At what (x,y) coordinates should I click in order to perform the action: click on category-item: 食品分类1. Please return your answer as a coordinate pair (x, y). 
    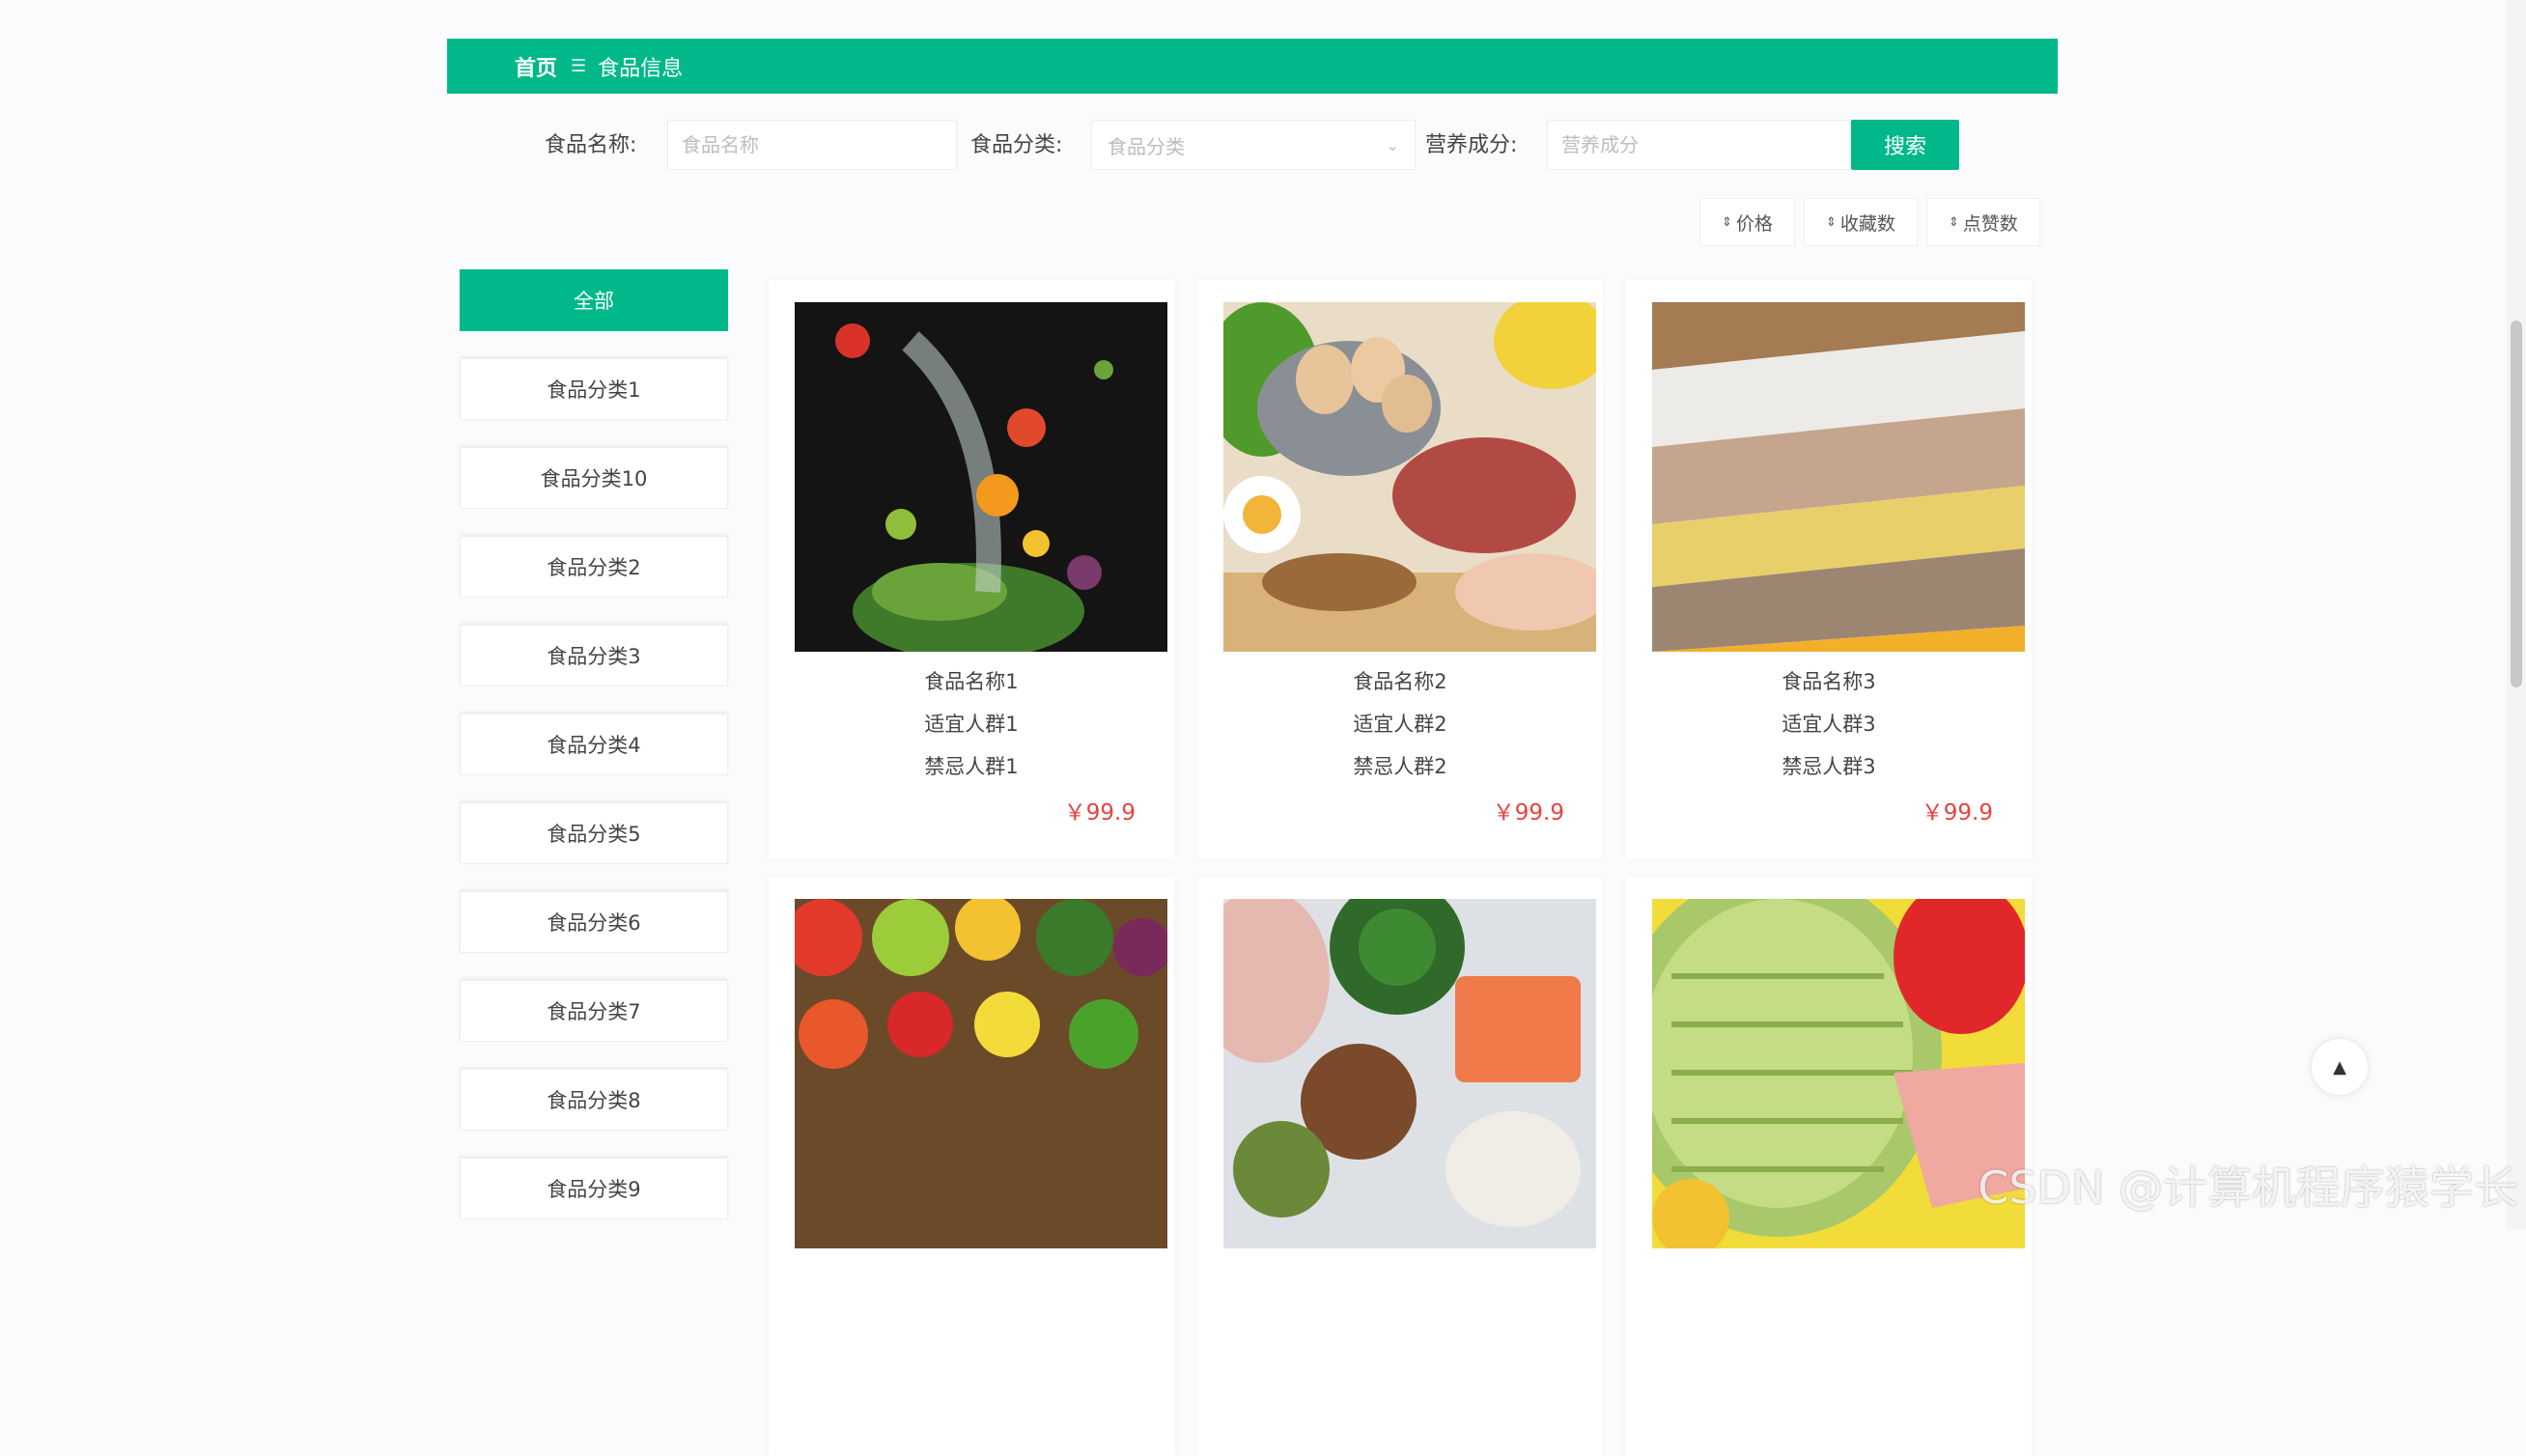
    Looking at the image, I should click on (594, 389).